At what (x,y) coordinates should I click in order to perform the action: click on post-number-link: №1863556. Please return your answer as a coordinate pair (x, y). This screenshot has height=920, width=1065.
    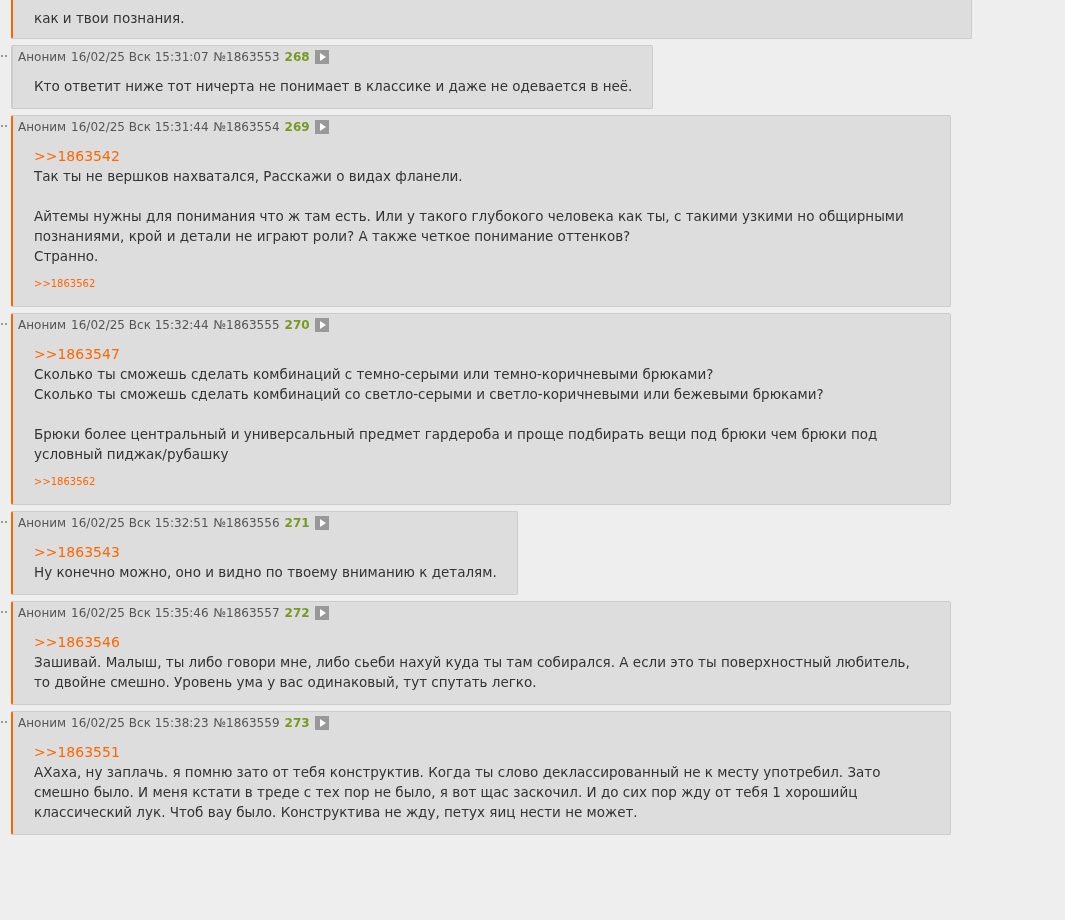
    Looking at the image, I should click on (246, 523).